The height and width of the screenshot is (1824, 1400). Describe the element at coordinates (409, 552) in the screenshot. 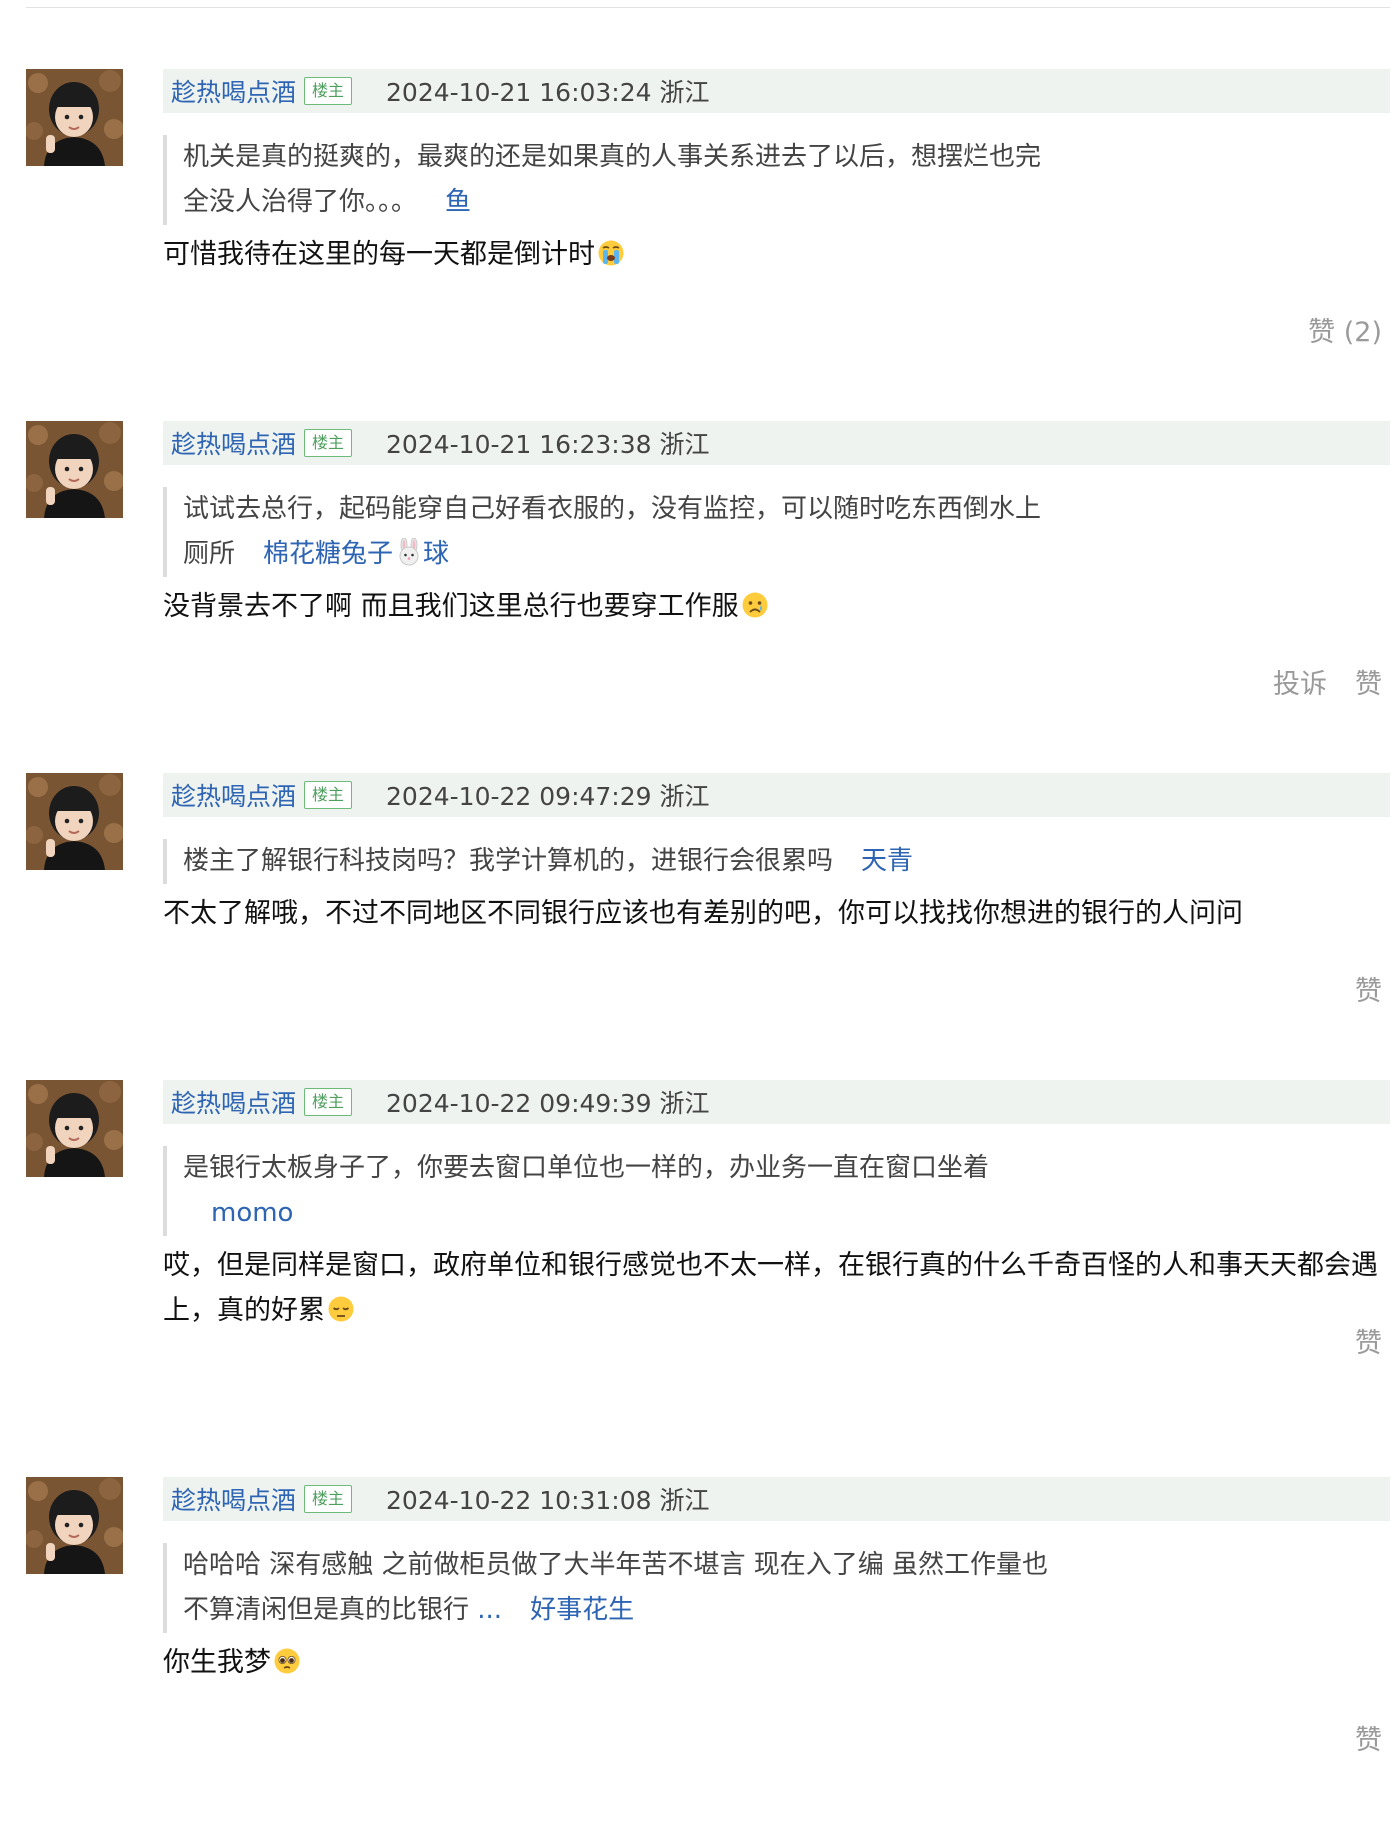

I see `rabbit-face-emoji-icon` at that location.